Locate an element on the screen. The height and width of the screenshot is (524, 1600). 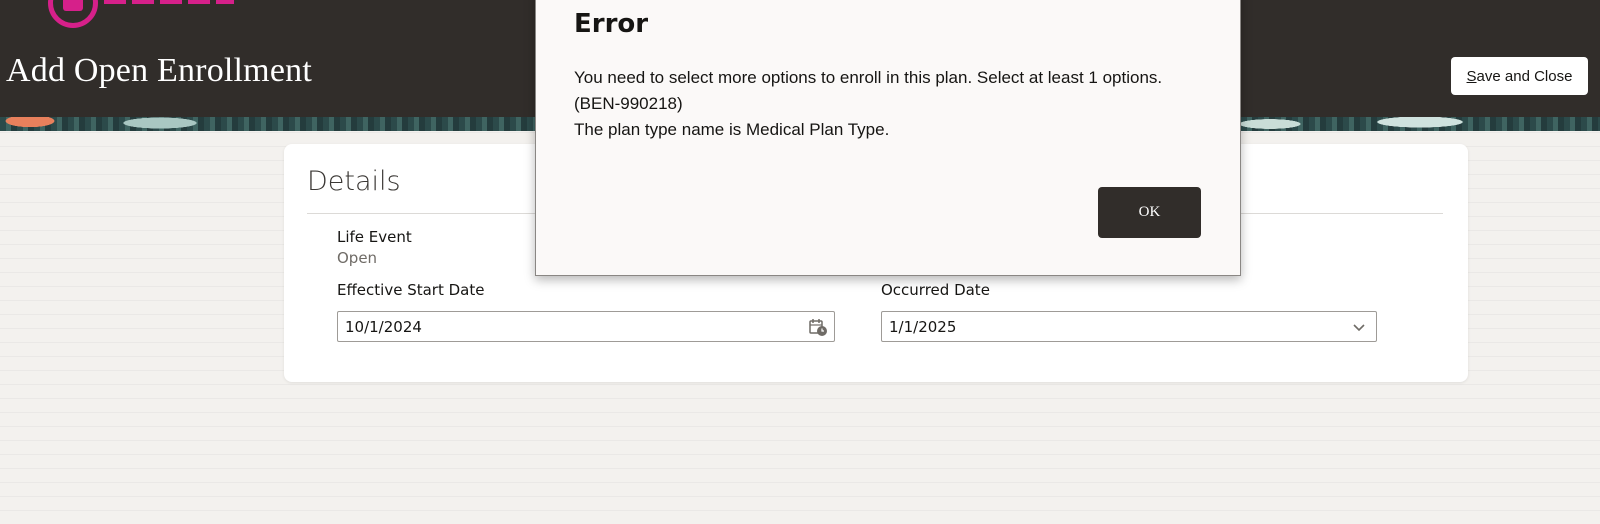
occurred-date-field is located at coordinates (1129, 326).